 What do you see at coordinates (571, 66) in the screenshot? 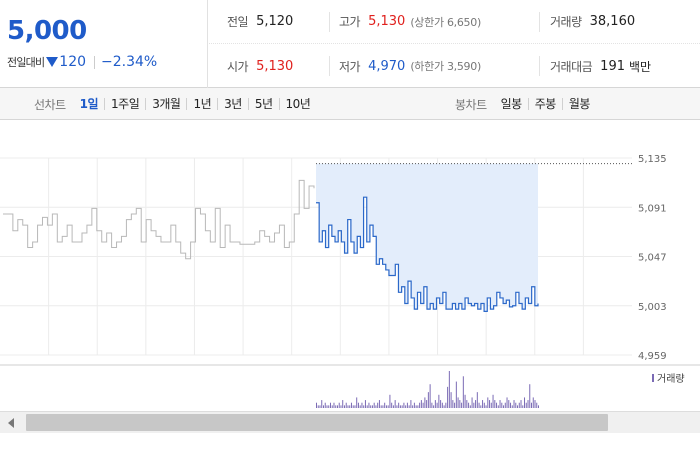
I see `stat-label: 거래대금` at bounding box center [571, 66].